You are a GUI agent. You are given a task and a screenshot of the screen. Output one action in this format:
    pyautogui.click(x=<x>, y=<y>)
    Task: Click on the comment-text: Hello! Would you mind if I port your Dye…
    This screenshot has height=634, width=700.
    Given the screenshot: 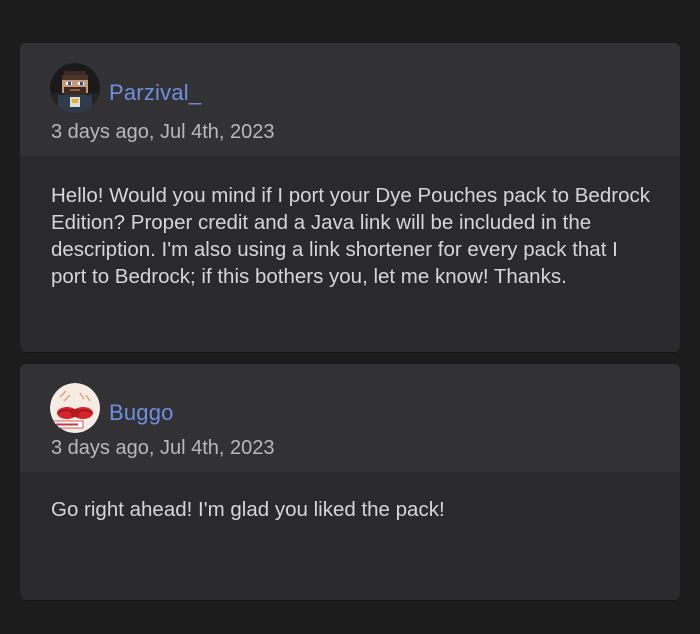 What is the action you would take?
    pyautogui.click(x=350, y=236)
    